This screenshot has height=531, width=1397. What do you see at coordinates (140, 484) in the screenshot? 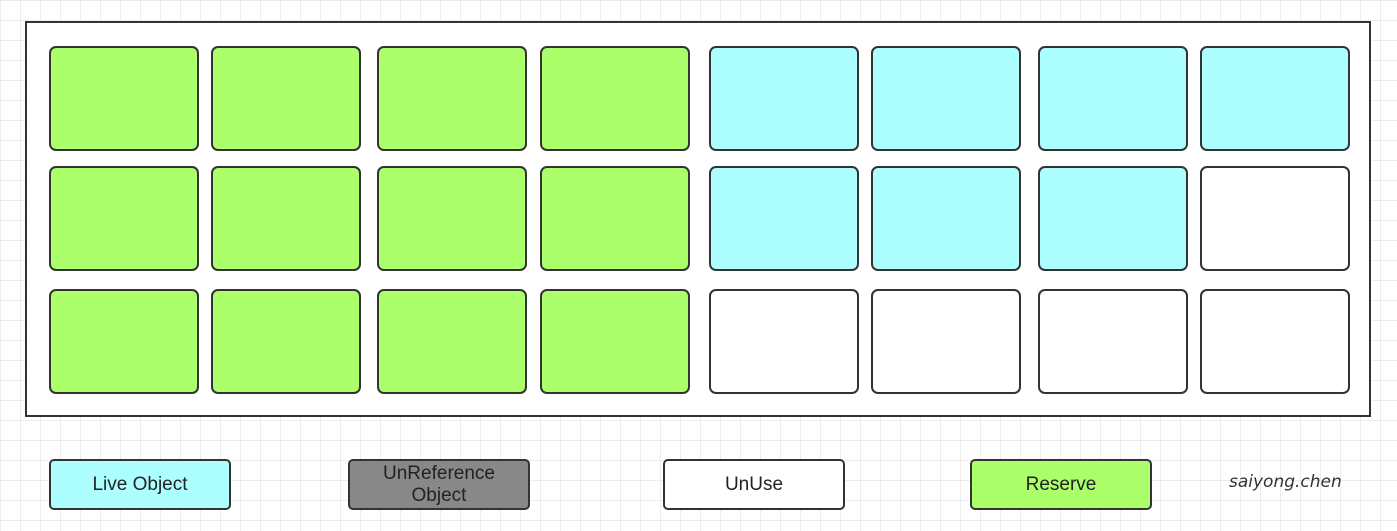
I see `legend-live-object: Live Object` at bounding box center [140, 484].